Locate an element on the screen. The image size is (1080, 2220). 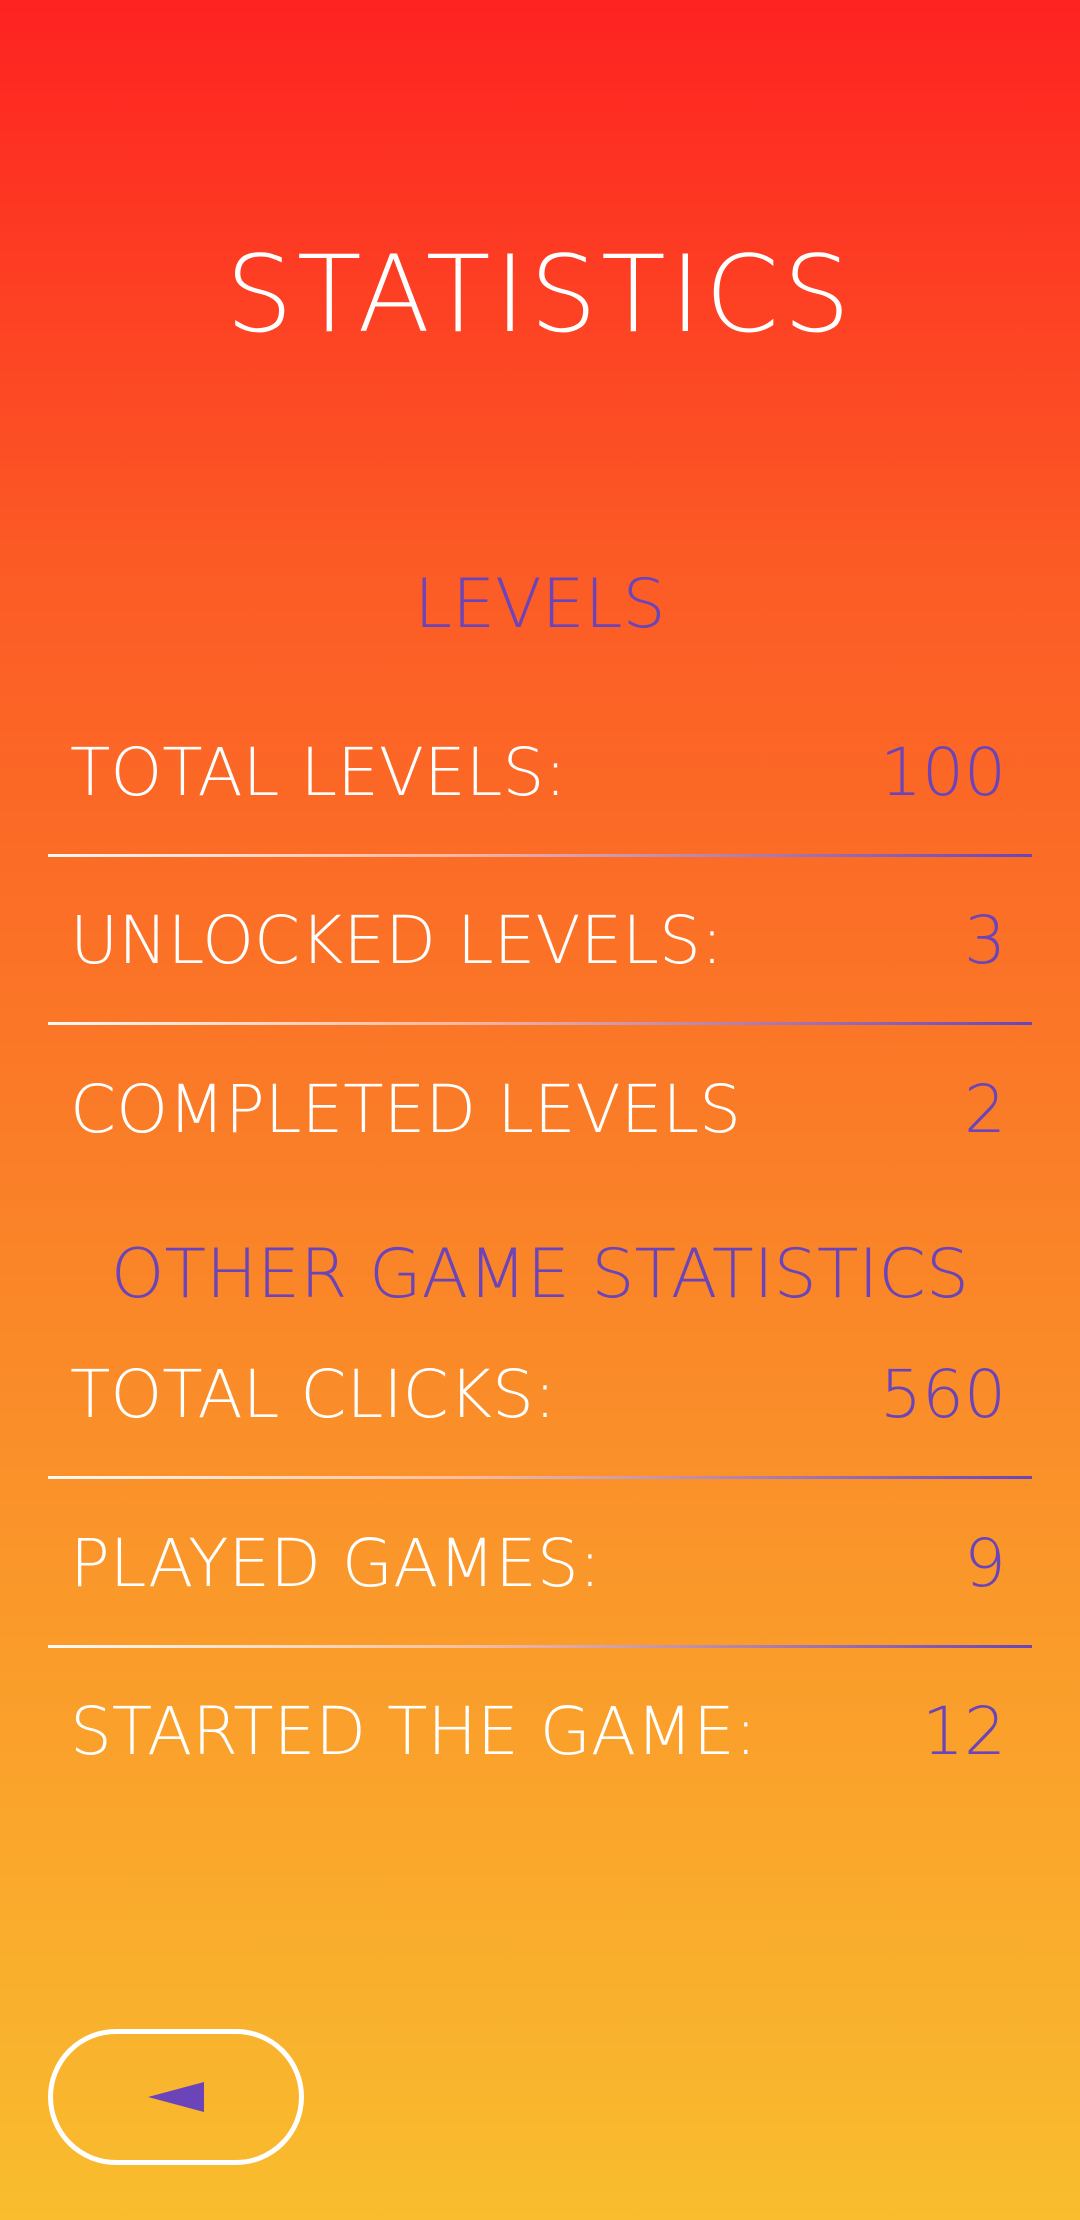
stat-row-completed-levels: COMPLETED LEVELS 2 is located at coordinates (540, 1110).